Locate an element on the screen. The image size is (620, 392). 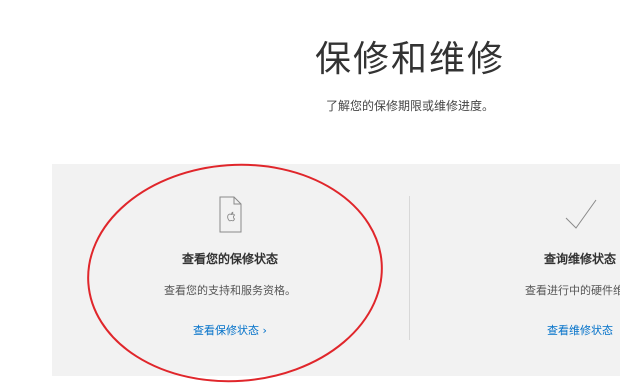
page-title: 保修和维修 is located at coordinates (409, 59).